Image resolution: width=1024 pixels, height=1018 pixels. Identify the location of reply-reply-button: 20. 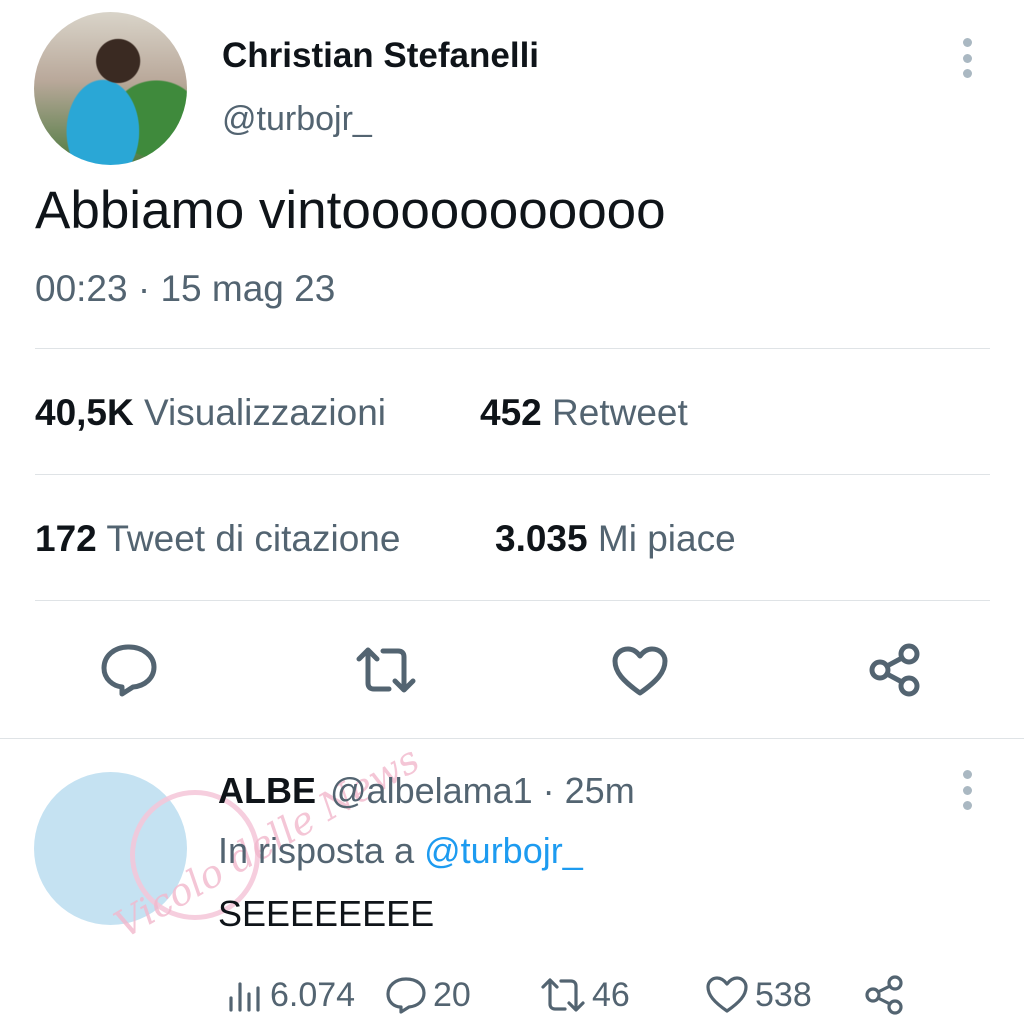
(428, 995).